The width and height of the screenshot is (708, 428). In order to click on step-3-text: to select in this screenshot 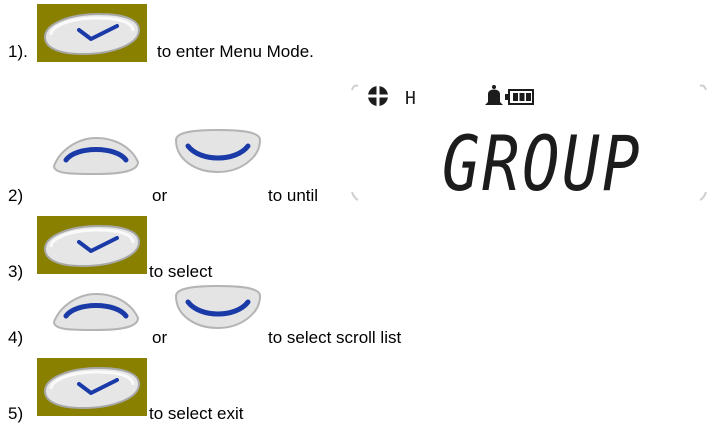, I will do `click(181, 271)`.